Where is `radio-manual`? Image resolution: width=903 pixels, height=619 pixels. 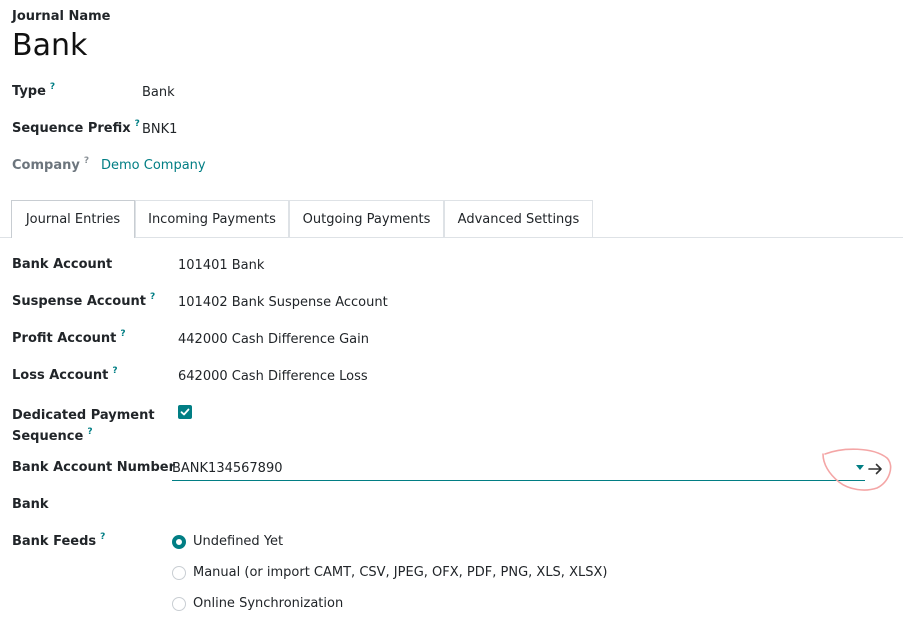 radio-manual is located at coordinates (179, 573).